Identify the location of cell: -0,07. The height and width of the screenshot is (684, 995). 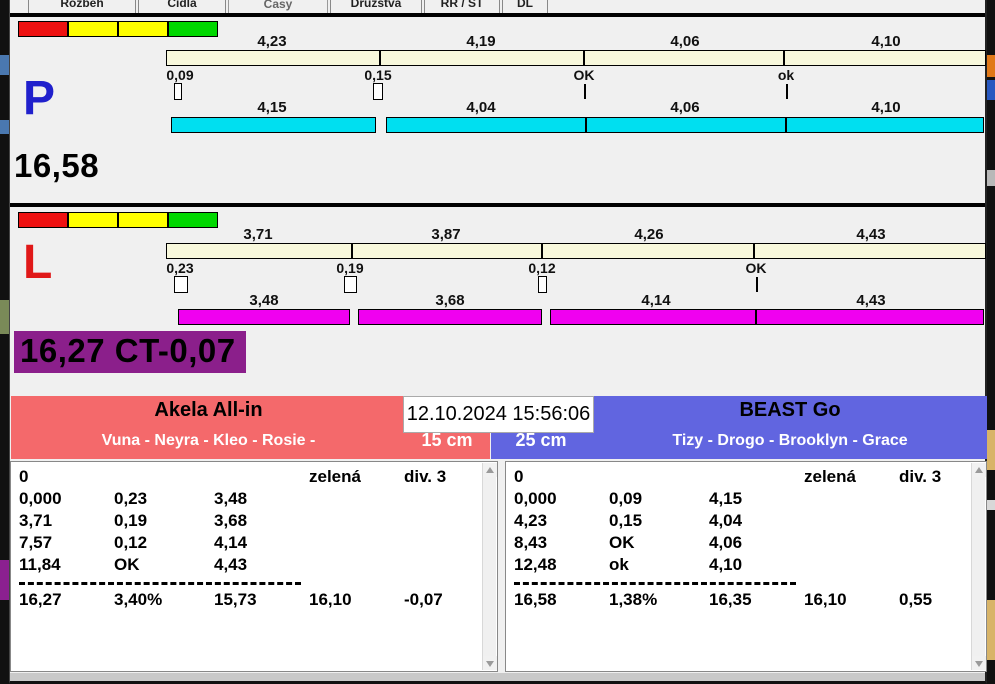
(423, 599).